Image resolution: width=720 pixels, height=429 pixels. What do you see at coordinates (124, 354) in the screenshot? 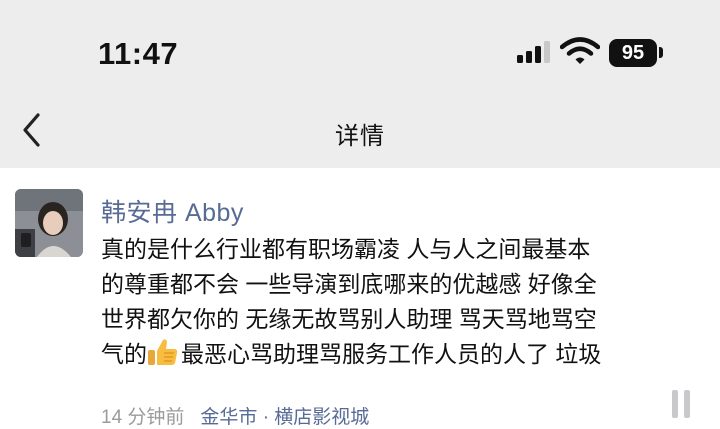
I see `post-line-segment: 气的` at bounding box center [124, 354].